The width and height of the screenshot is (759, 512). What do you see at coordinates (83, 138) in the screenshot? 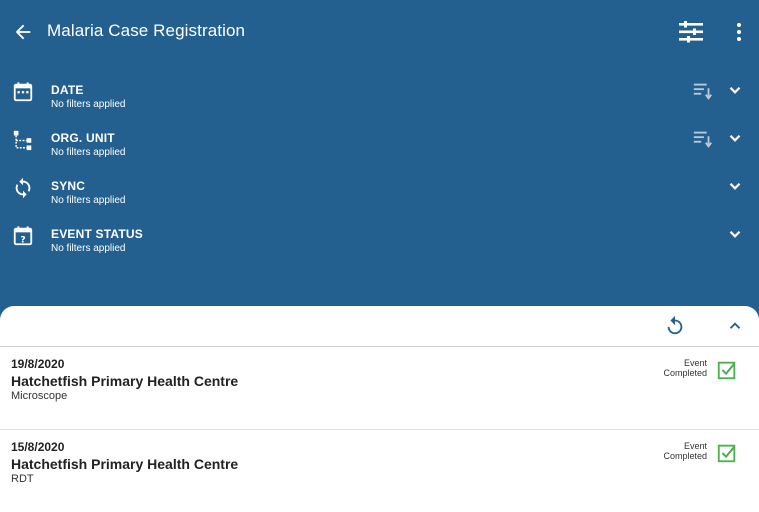
I see `filter-label: ORG. UNIT` at bounding box center [83, 138].